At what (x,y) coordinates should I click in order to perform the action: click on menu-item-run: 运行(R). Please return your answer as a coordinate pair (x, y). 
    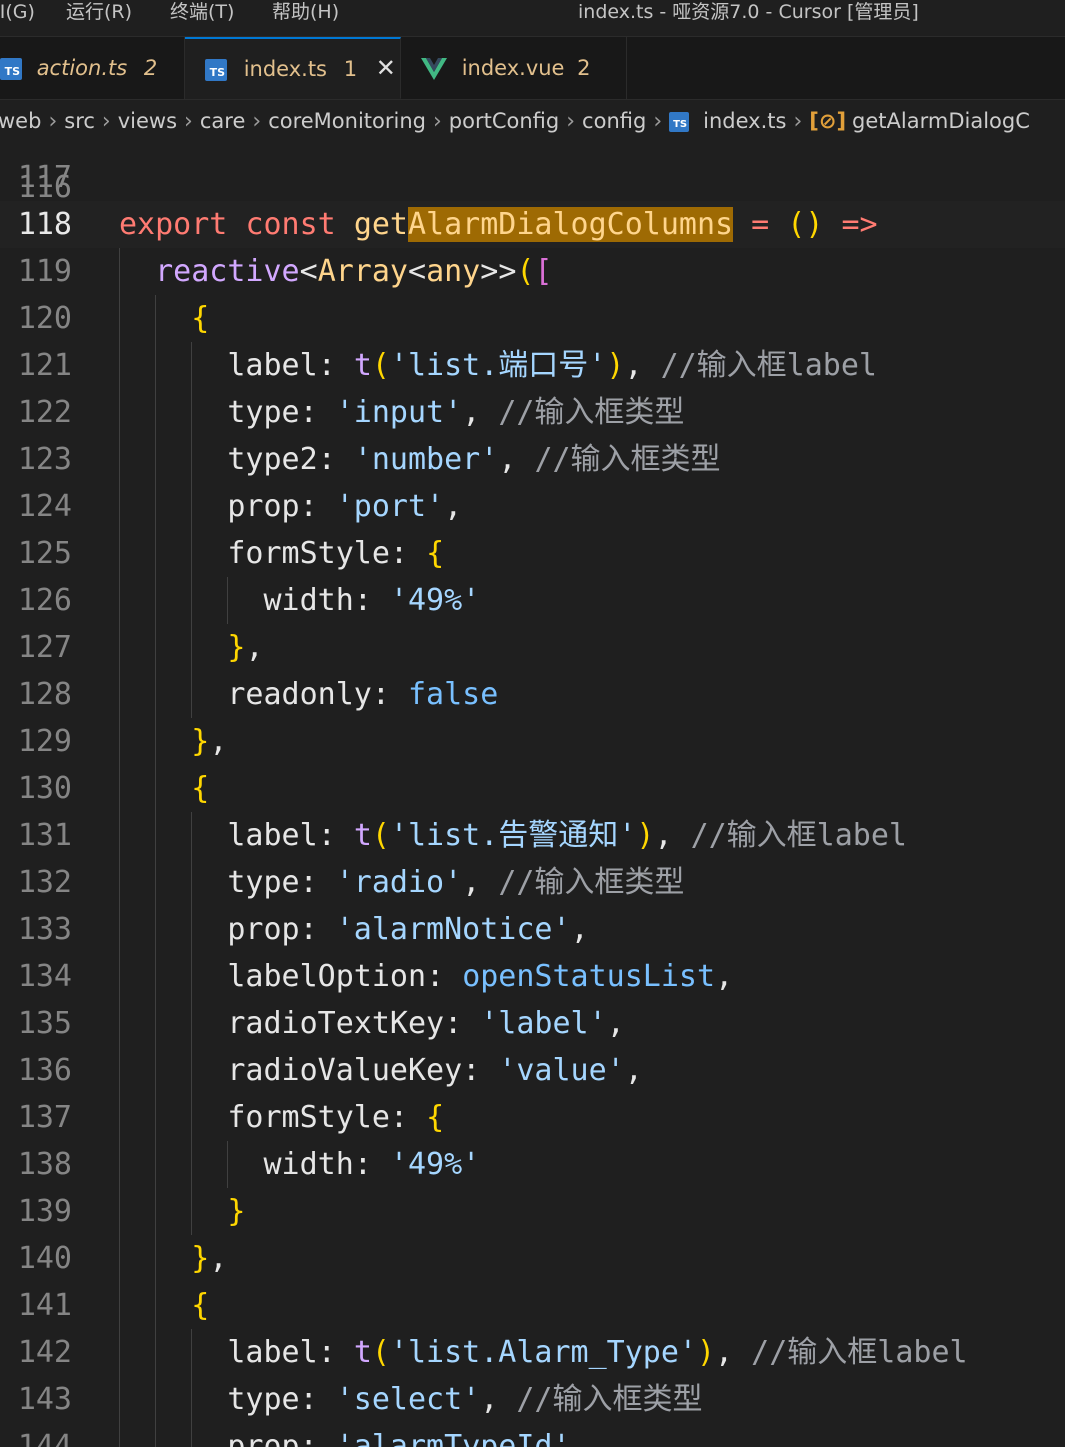
    Looking at the image, I should click on (99, 12).